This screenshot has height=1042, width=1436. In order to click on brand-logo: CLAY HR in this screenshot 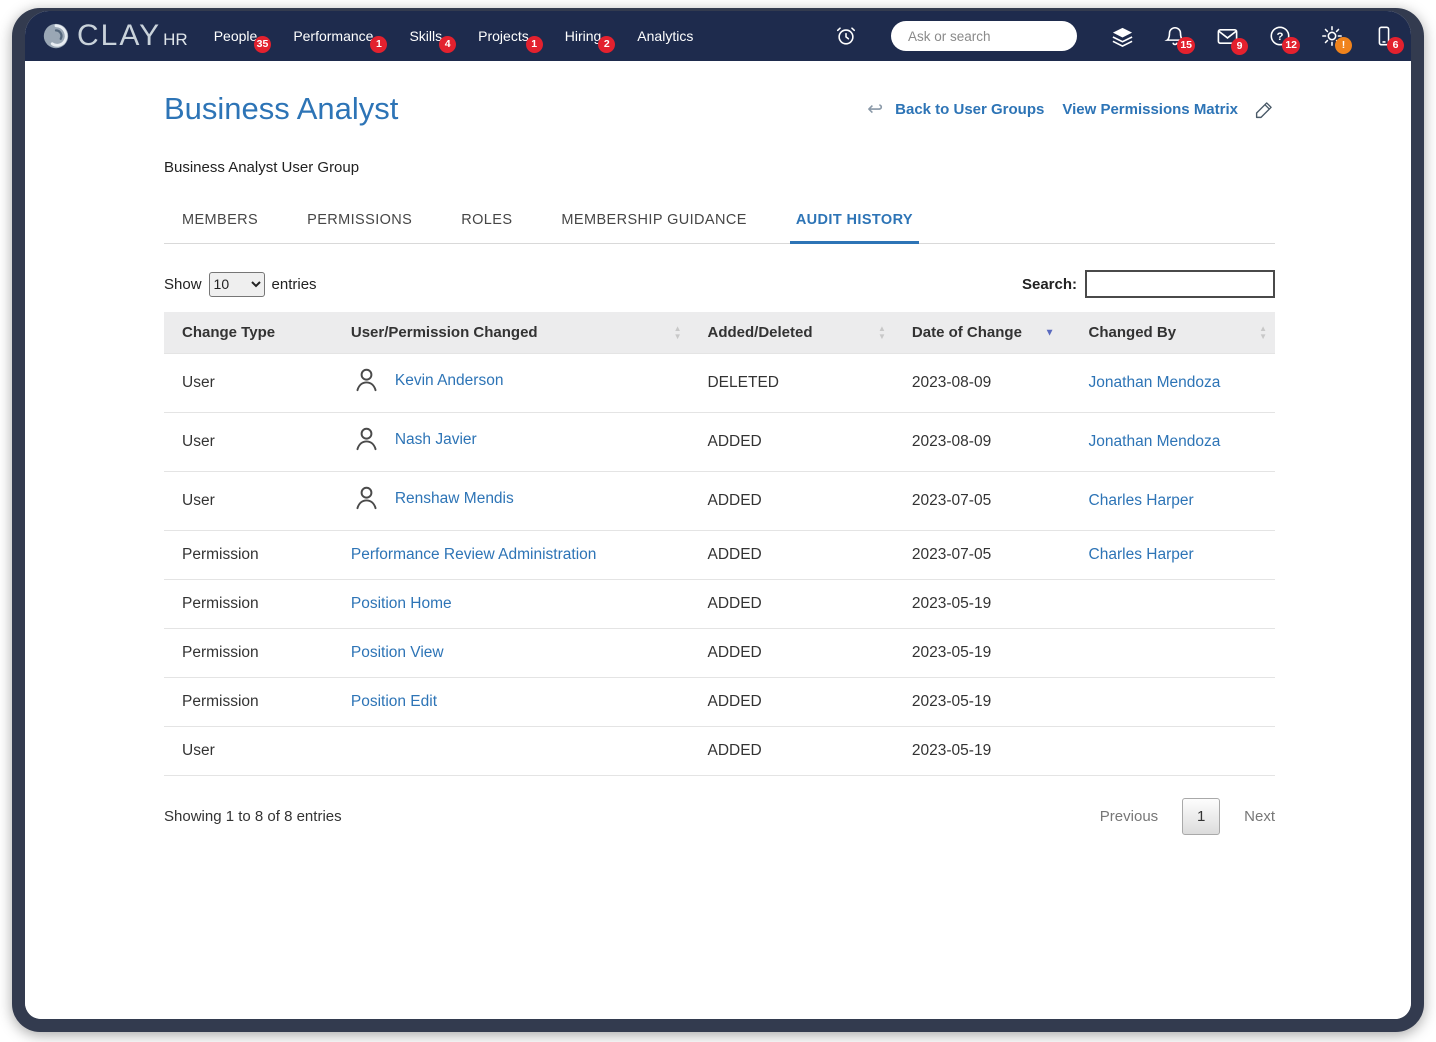, I will do `click(114, 36)`.